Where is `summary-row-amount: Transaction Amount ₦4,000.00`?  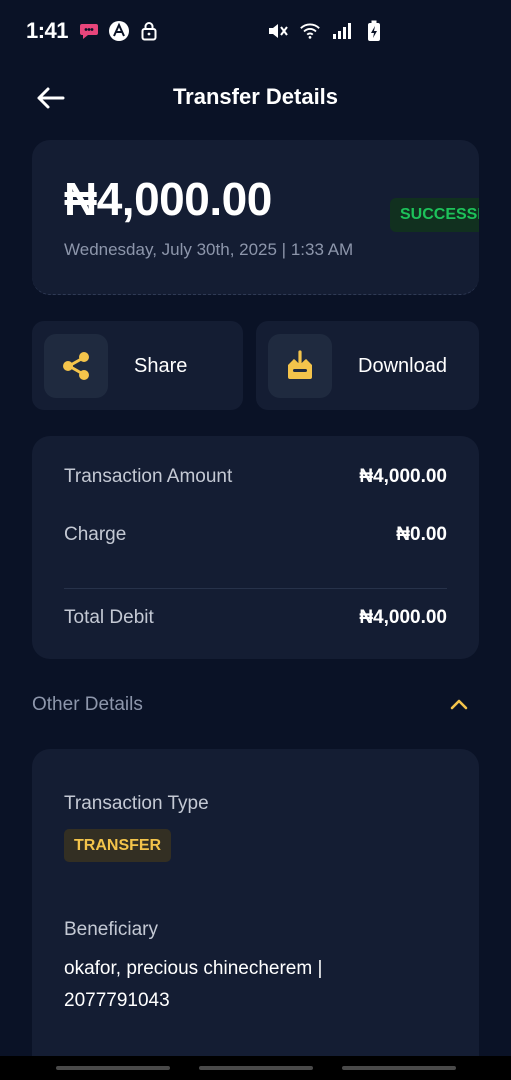 summary-row-amount: Transaction Amount ₦4,000.00 is located at coordinates (255, 477).